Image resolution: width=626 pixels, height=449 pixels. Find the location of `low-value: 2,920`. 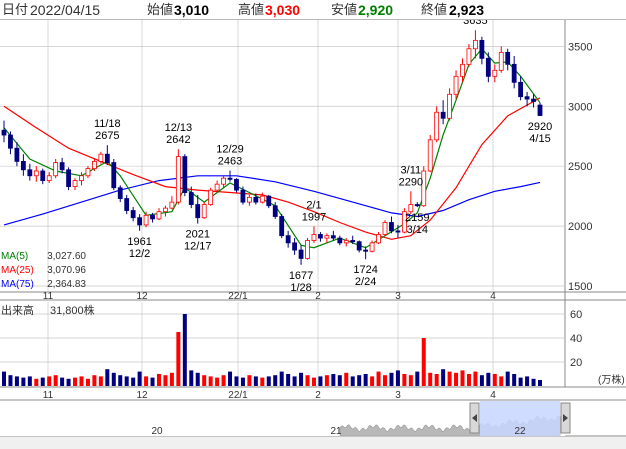

low-value: 2,920 is located at coordinates (376, 10).